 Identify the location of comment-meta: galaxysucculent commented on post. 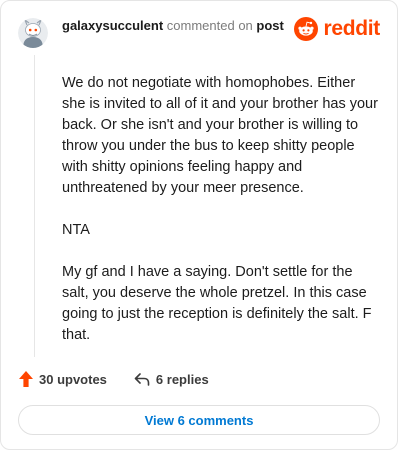
(173, 26).